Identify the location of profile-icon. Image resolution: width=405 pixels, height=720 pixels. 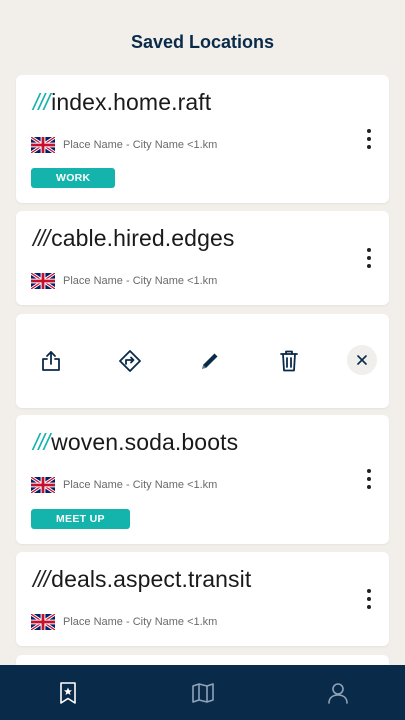
(337, 693).